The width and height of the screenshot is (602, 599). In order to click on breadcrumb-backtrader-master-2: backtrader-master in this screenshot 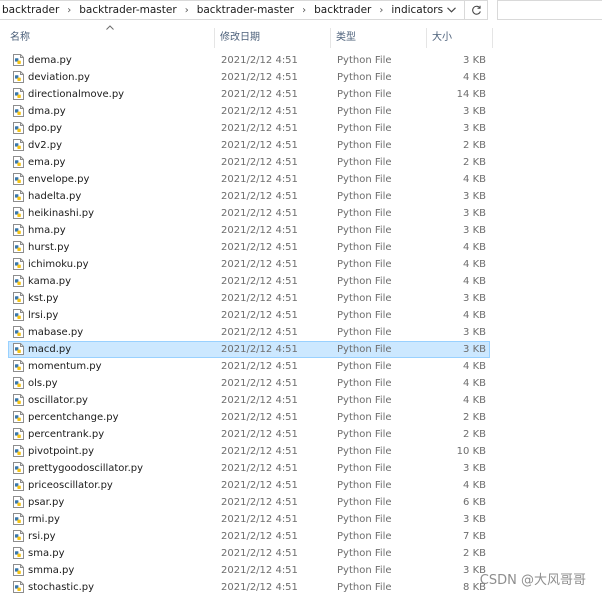, I will do `click(245, 10)`.